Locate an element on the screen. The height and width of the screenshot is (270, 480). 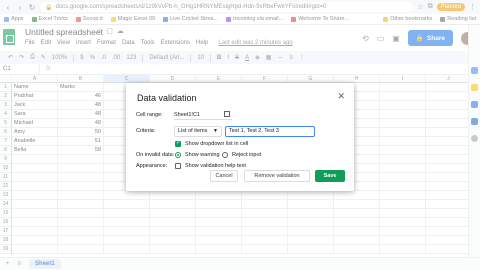
chevron-down-icon: ▼ is located at coordinates (215, 131).